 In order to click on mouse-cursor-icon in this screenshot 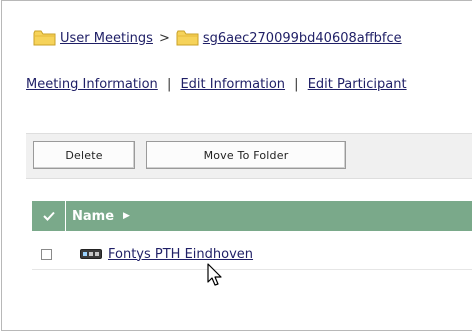, I will do `click(214, 274)`.